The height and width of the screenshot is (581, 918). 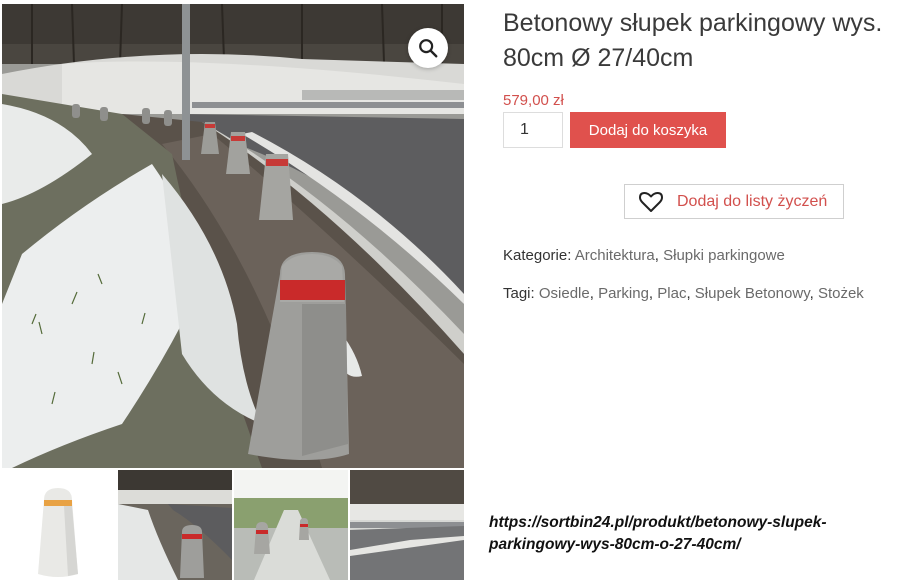 What do you see at coordinates (841, 293) in the screenshot?
I see `tag-link-stozek: Stożek` at bounding box center [841, 293].